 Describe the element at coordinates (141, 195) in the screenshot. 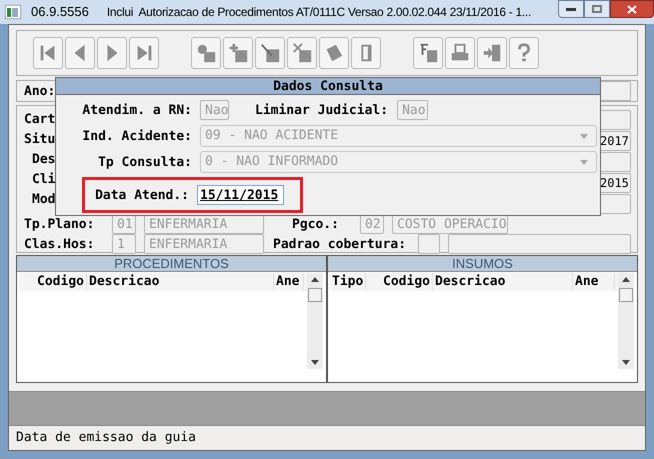

I see `field-label: Data Atend.:` at that location.